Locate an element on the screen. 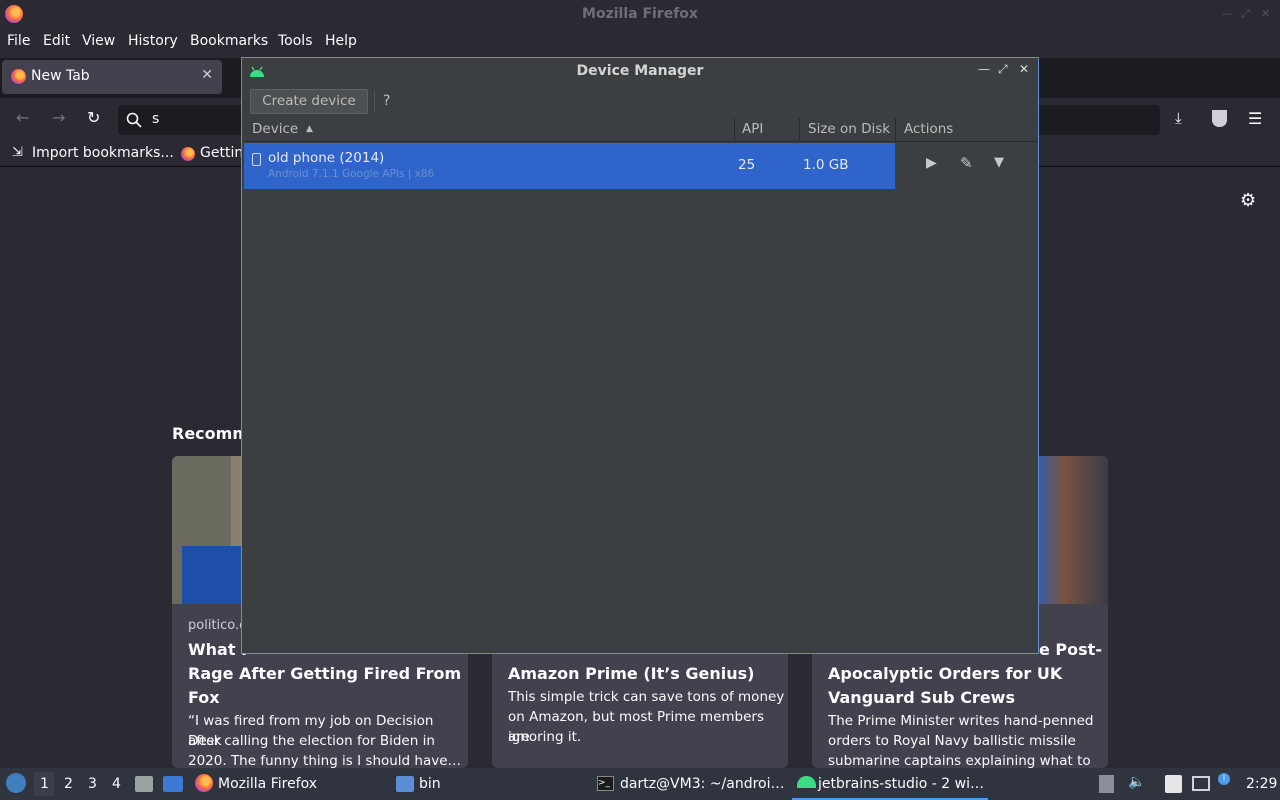 The width and height of the screenshot is (1280, 800). bookmark-getting-started: Gettin is located at coordinates (221, 153).